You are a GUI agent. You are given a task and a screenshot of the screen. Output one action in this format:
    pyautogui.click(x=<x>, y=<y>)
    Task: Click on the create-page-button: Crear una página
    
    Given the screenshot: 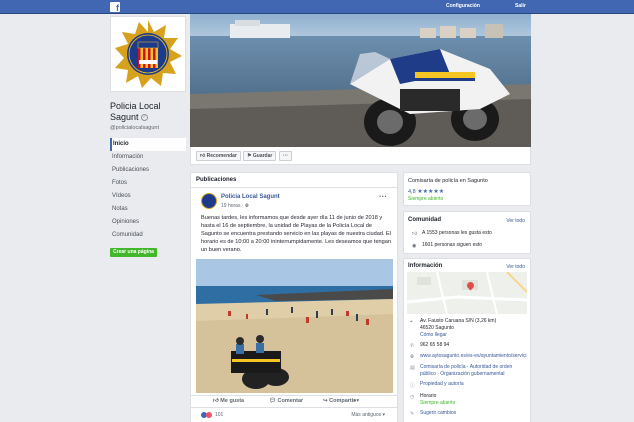 What is the action you would take?
    pyautogui.click(x=133, y=252)
    